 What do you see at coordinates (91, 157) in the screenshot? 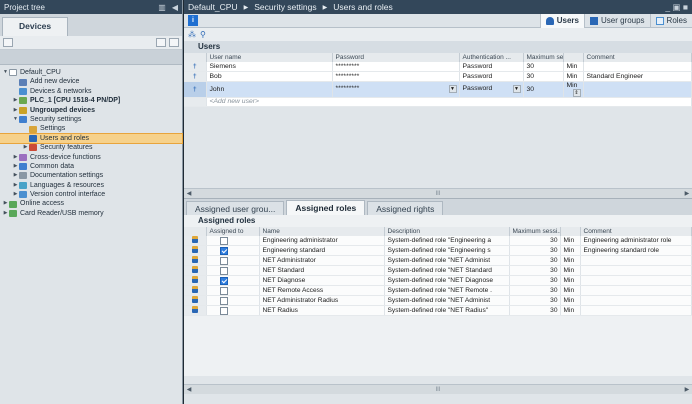
I see `tree-item-cross-device-functions: ▶ Cross-device functions` at bounding box center [91, 157].